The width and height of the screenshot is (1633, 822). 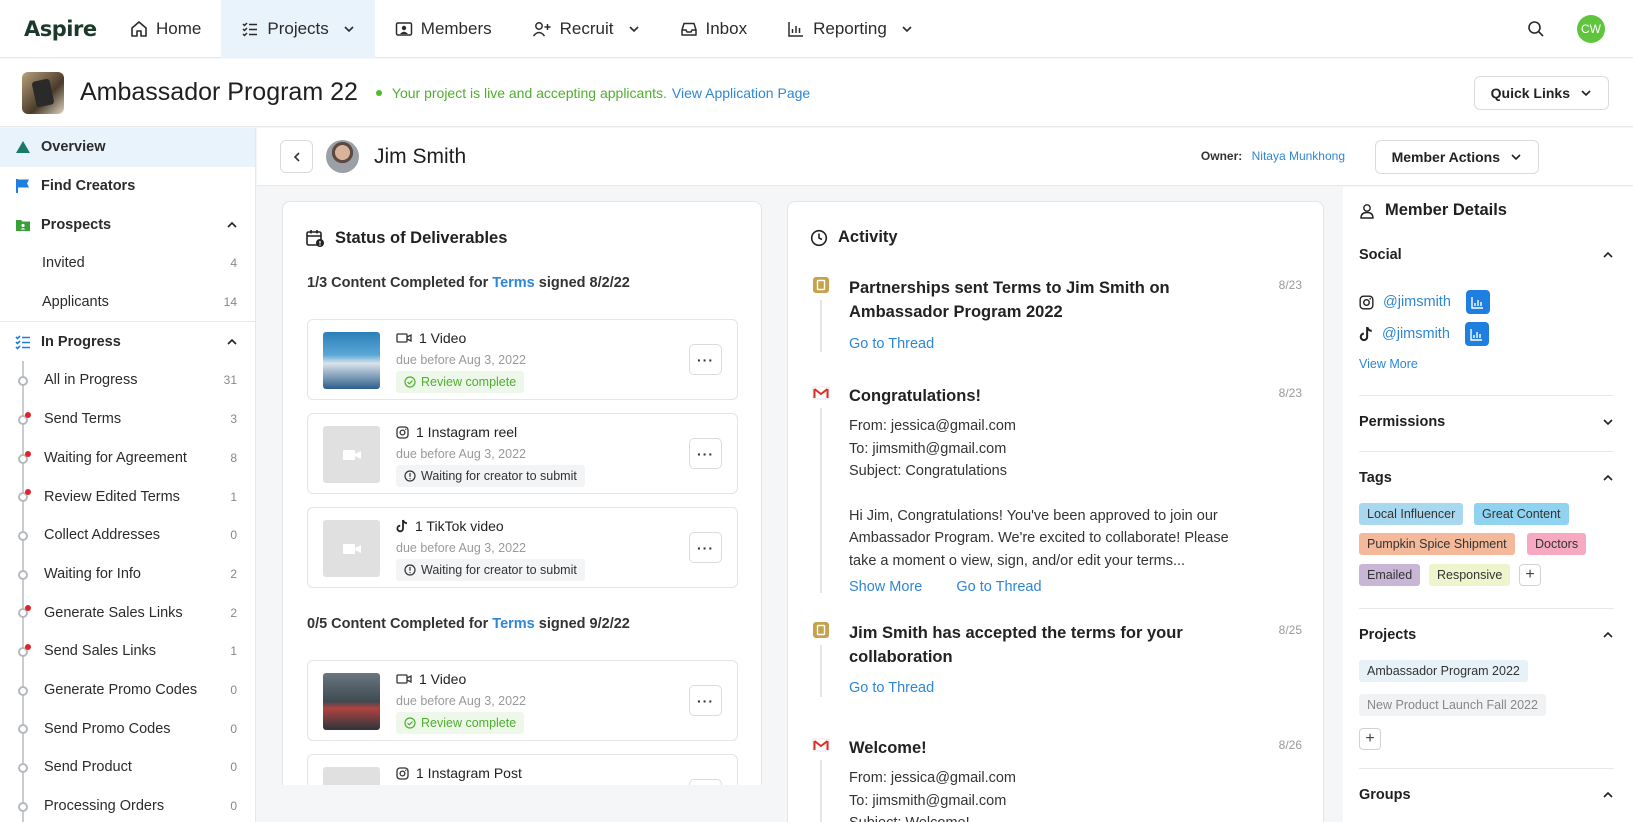 I want to click on permissions-section-header: Permissions, so click(x=1486, y=422).